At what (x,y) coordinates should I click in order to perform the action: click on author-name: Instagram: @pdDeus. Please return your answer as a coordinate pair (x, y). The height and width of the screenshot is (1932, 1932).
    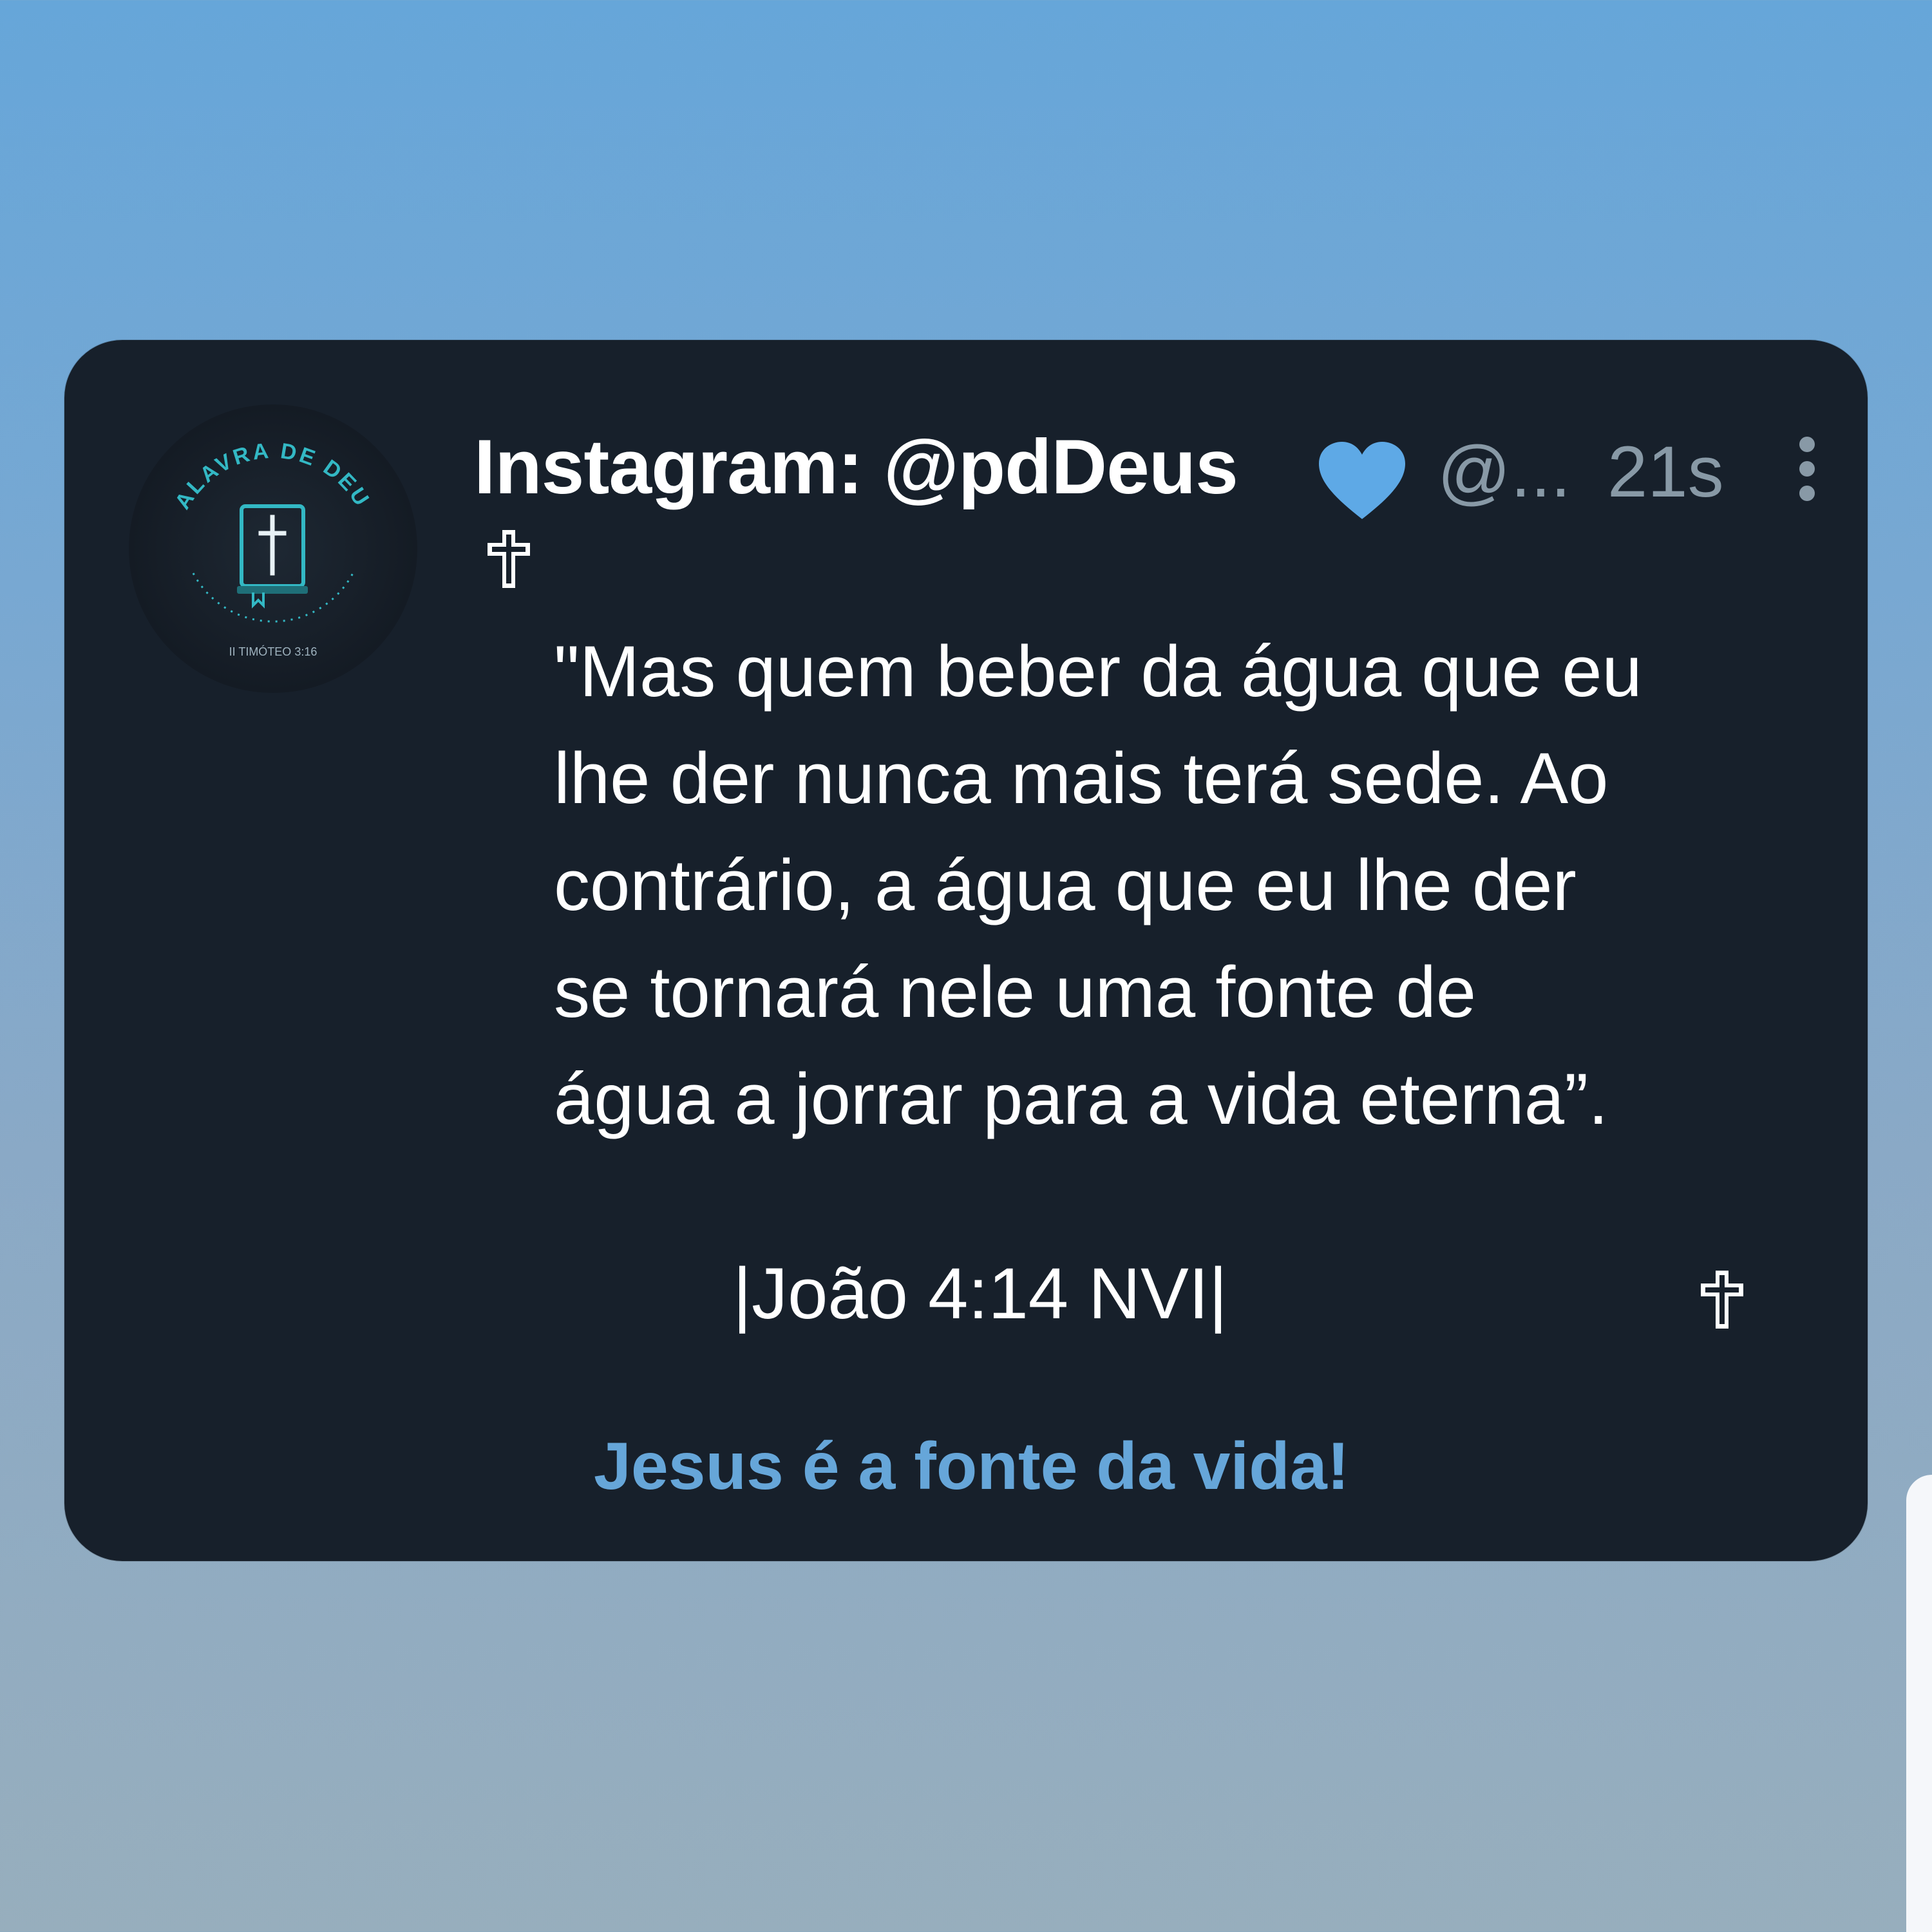
    Looking at the image, I should click on (856, 466).